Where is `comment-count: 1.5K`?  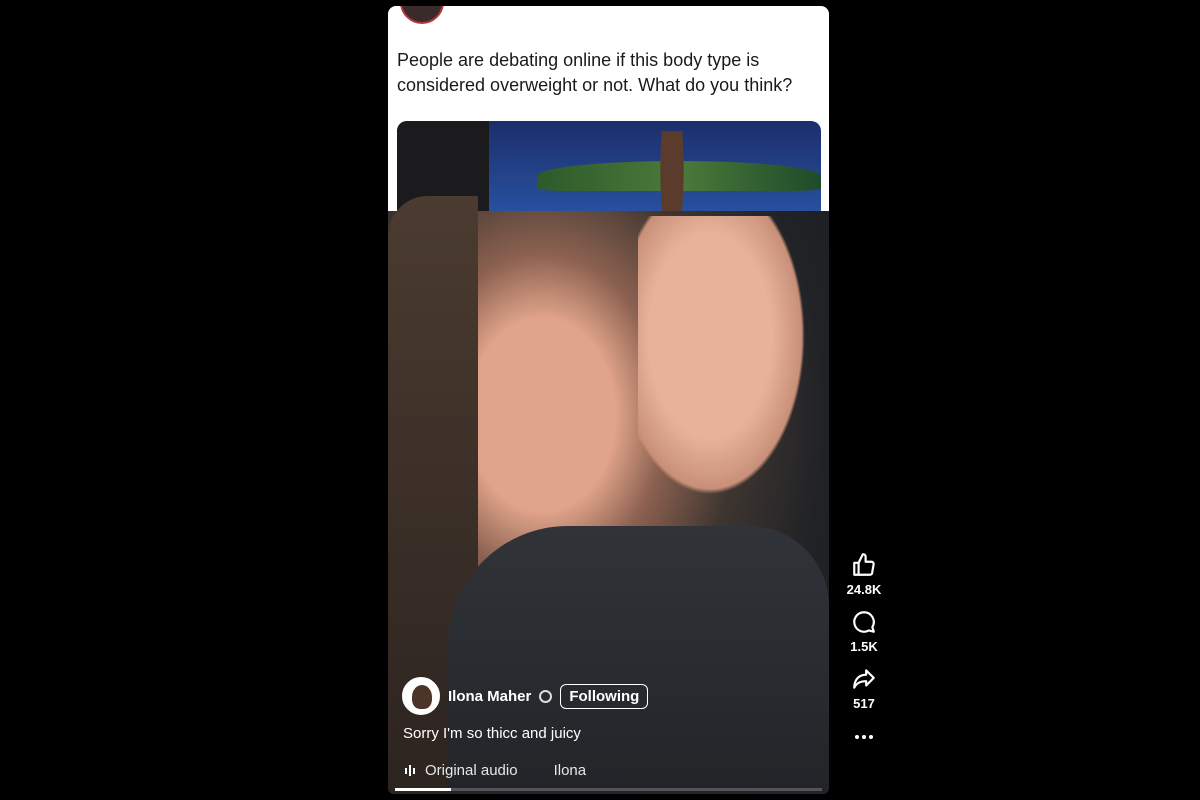
comment-count: 1.5K is located at coordinates (864, 646).